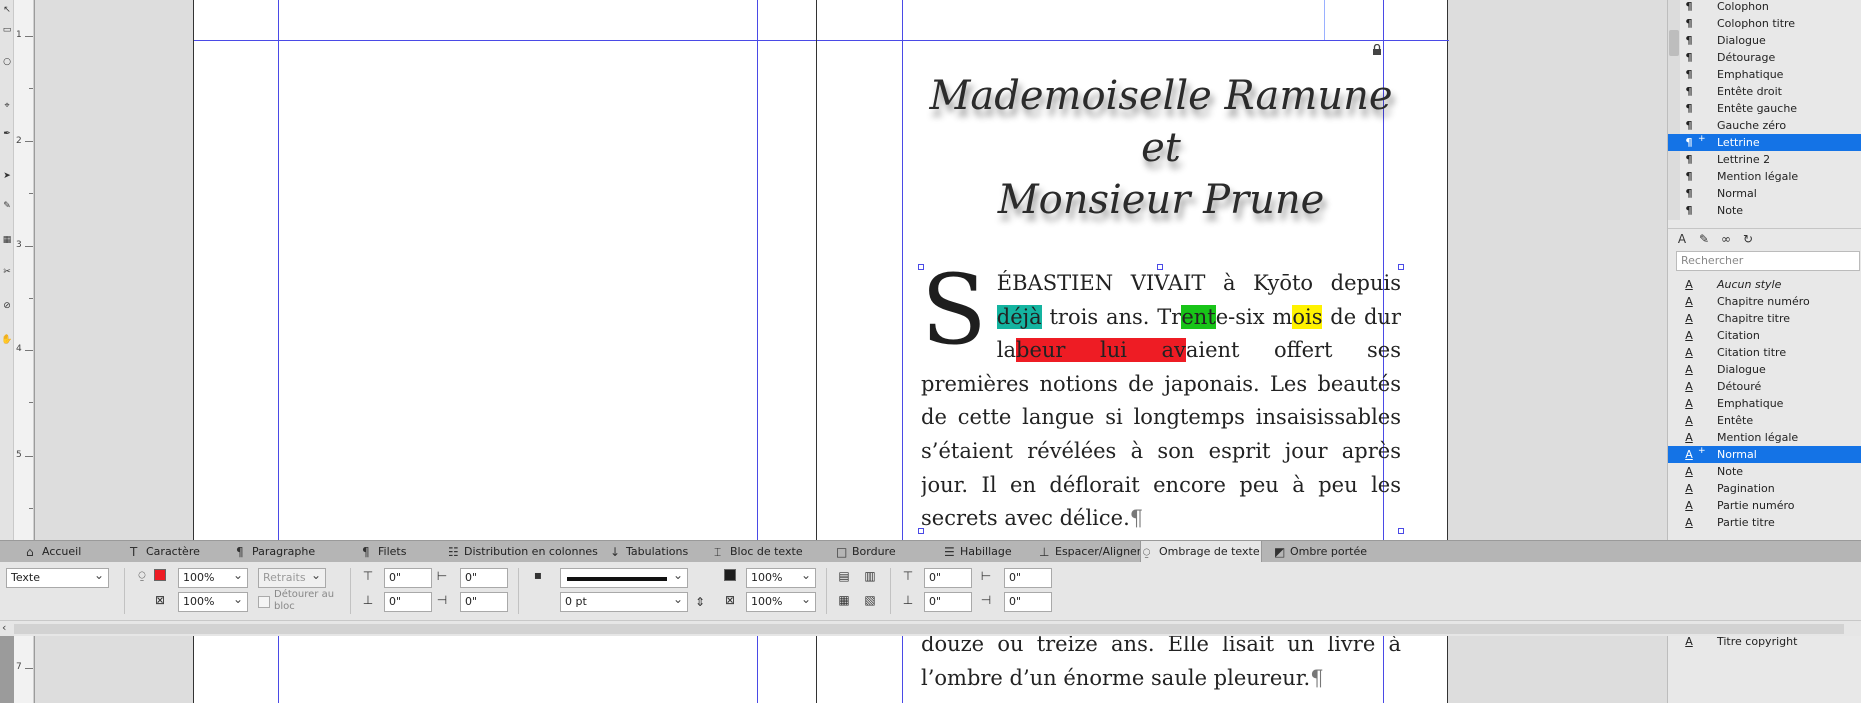 This screenshot has width=1861, height=703. Describe the element at coordinates (781, 601) in the screenshot. I see `stroke-opacity-field: 100%` at that location.